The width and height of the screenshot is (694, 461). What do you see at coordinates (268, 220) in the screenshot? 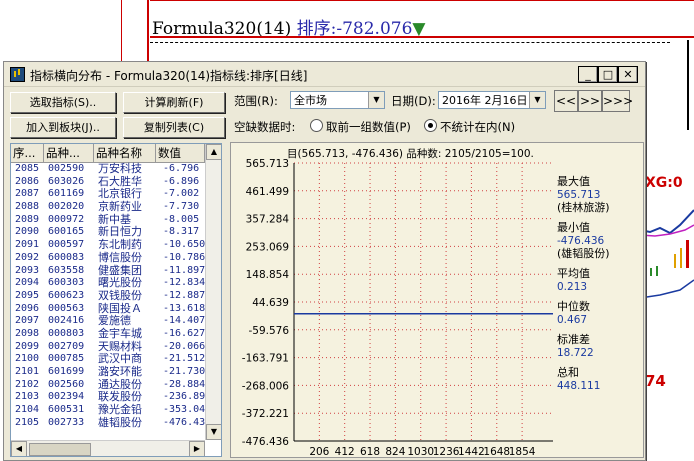
I see `y-tick-label: 357.284` at bounding box center [268, 220].